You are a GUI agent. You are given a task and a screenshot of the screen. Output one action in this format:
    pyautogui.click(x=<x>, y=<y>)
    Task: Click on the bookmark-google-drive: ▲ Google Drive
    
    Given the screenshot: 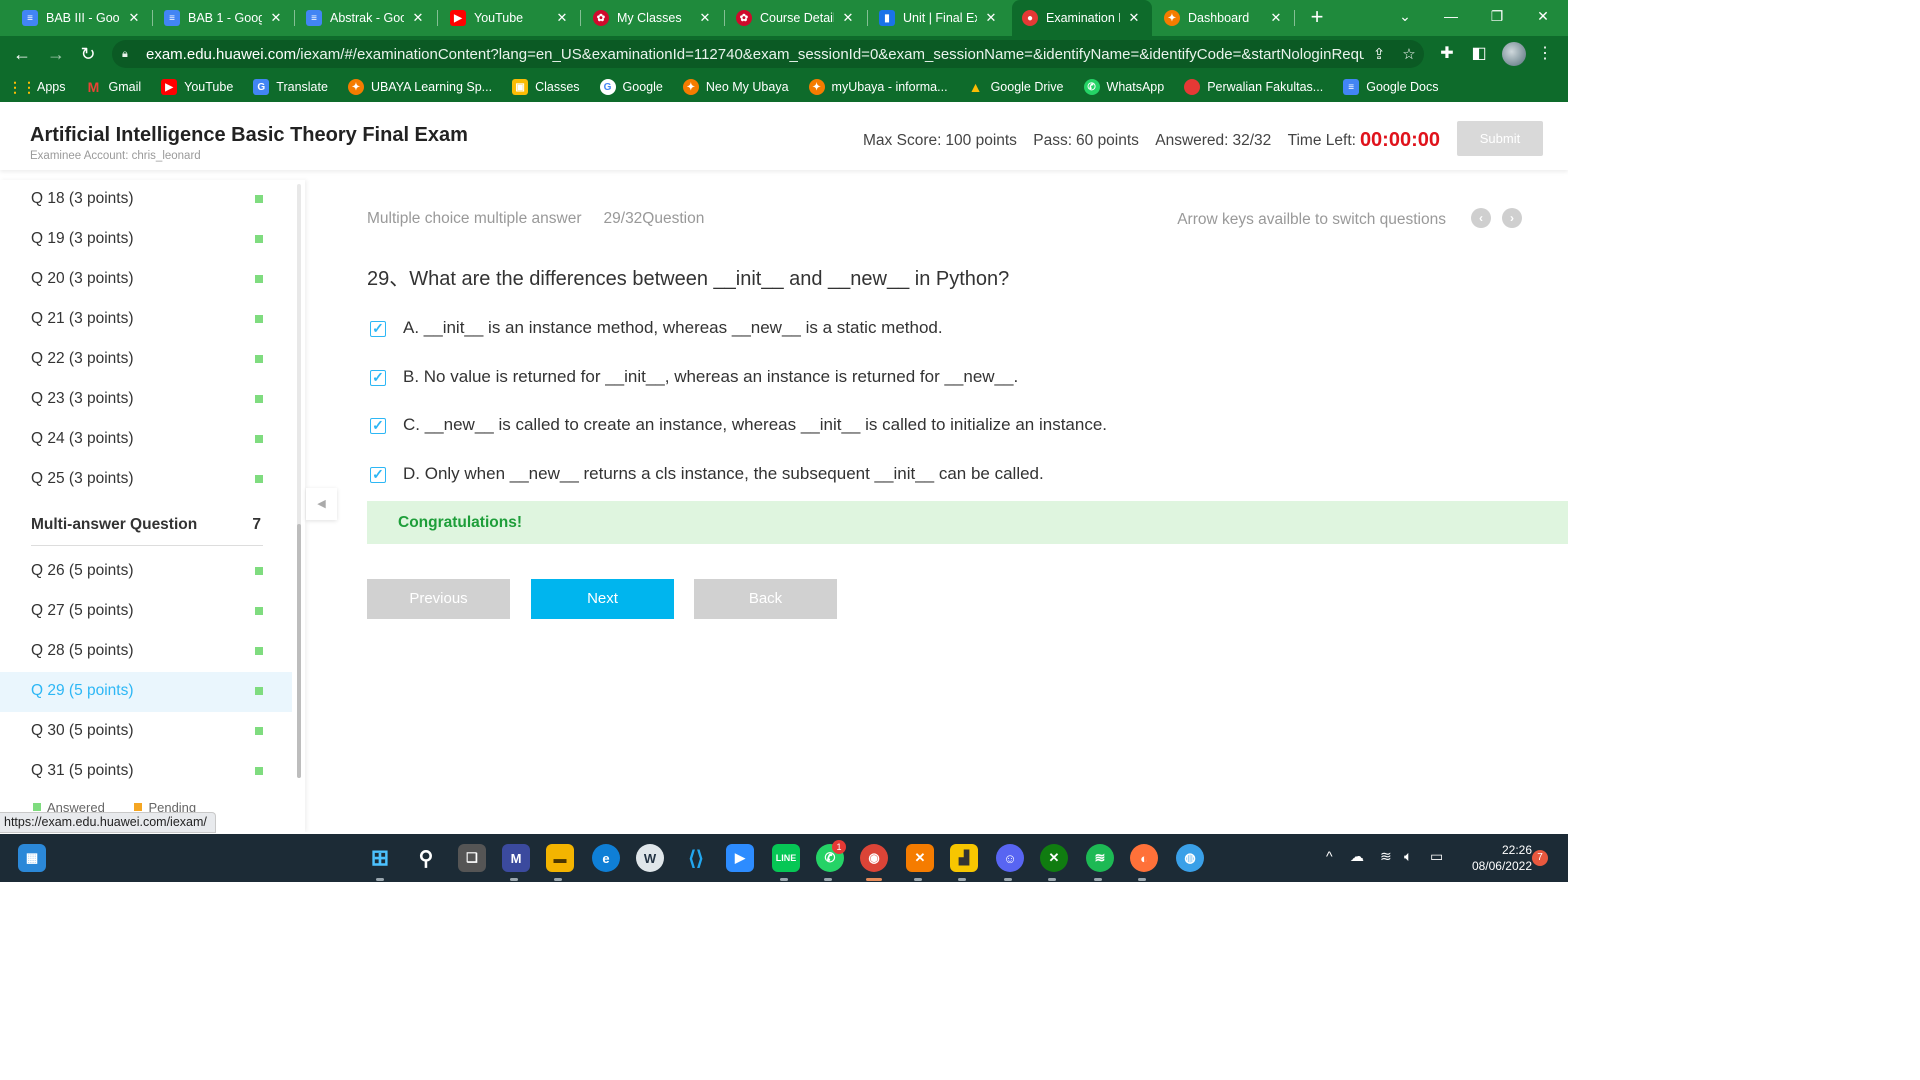 What is the action you would take?
    pyautogui.click(x=1016, y=87)
    